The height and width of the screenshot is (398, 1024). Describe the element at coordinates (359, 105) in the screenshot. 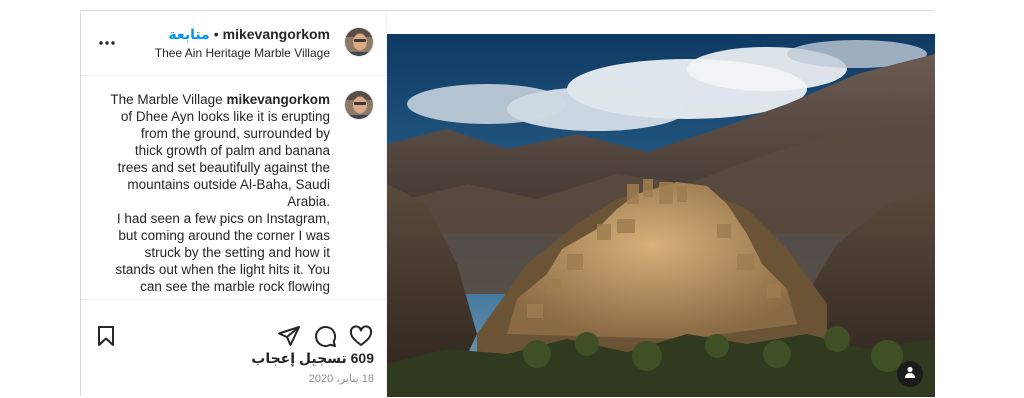

I see `caption-avatar` at that location.